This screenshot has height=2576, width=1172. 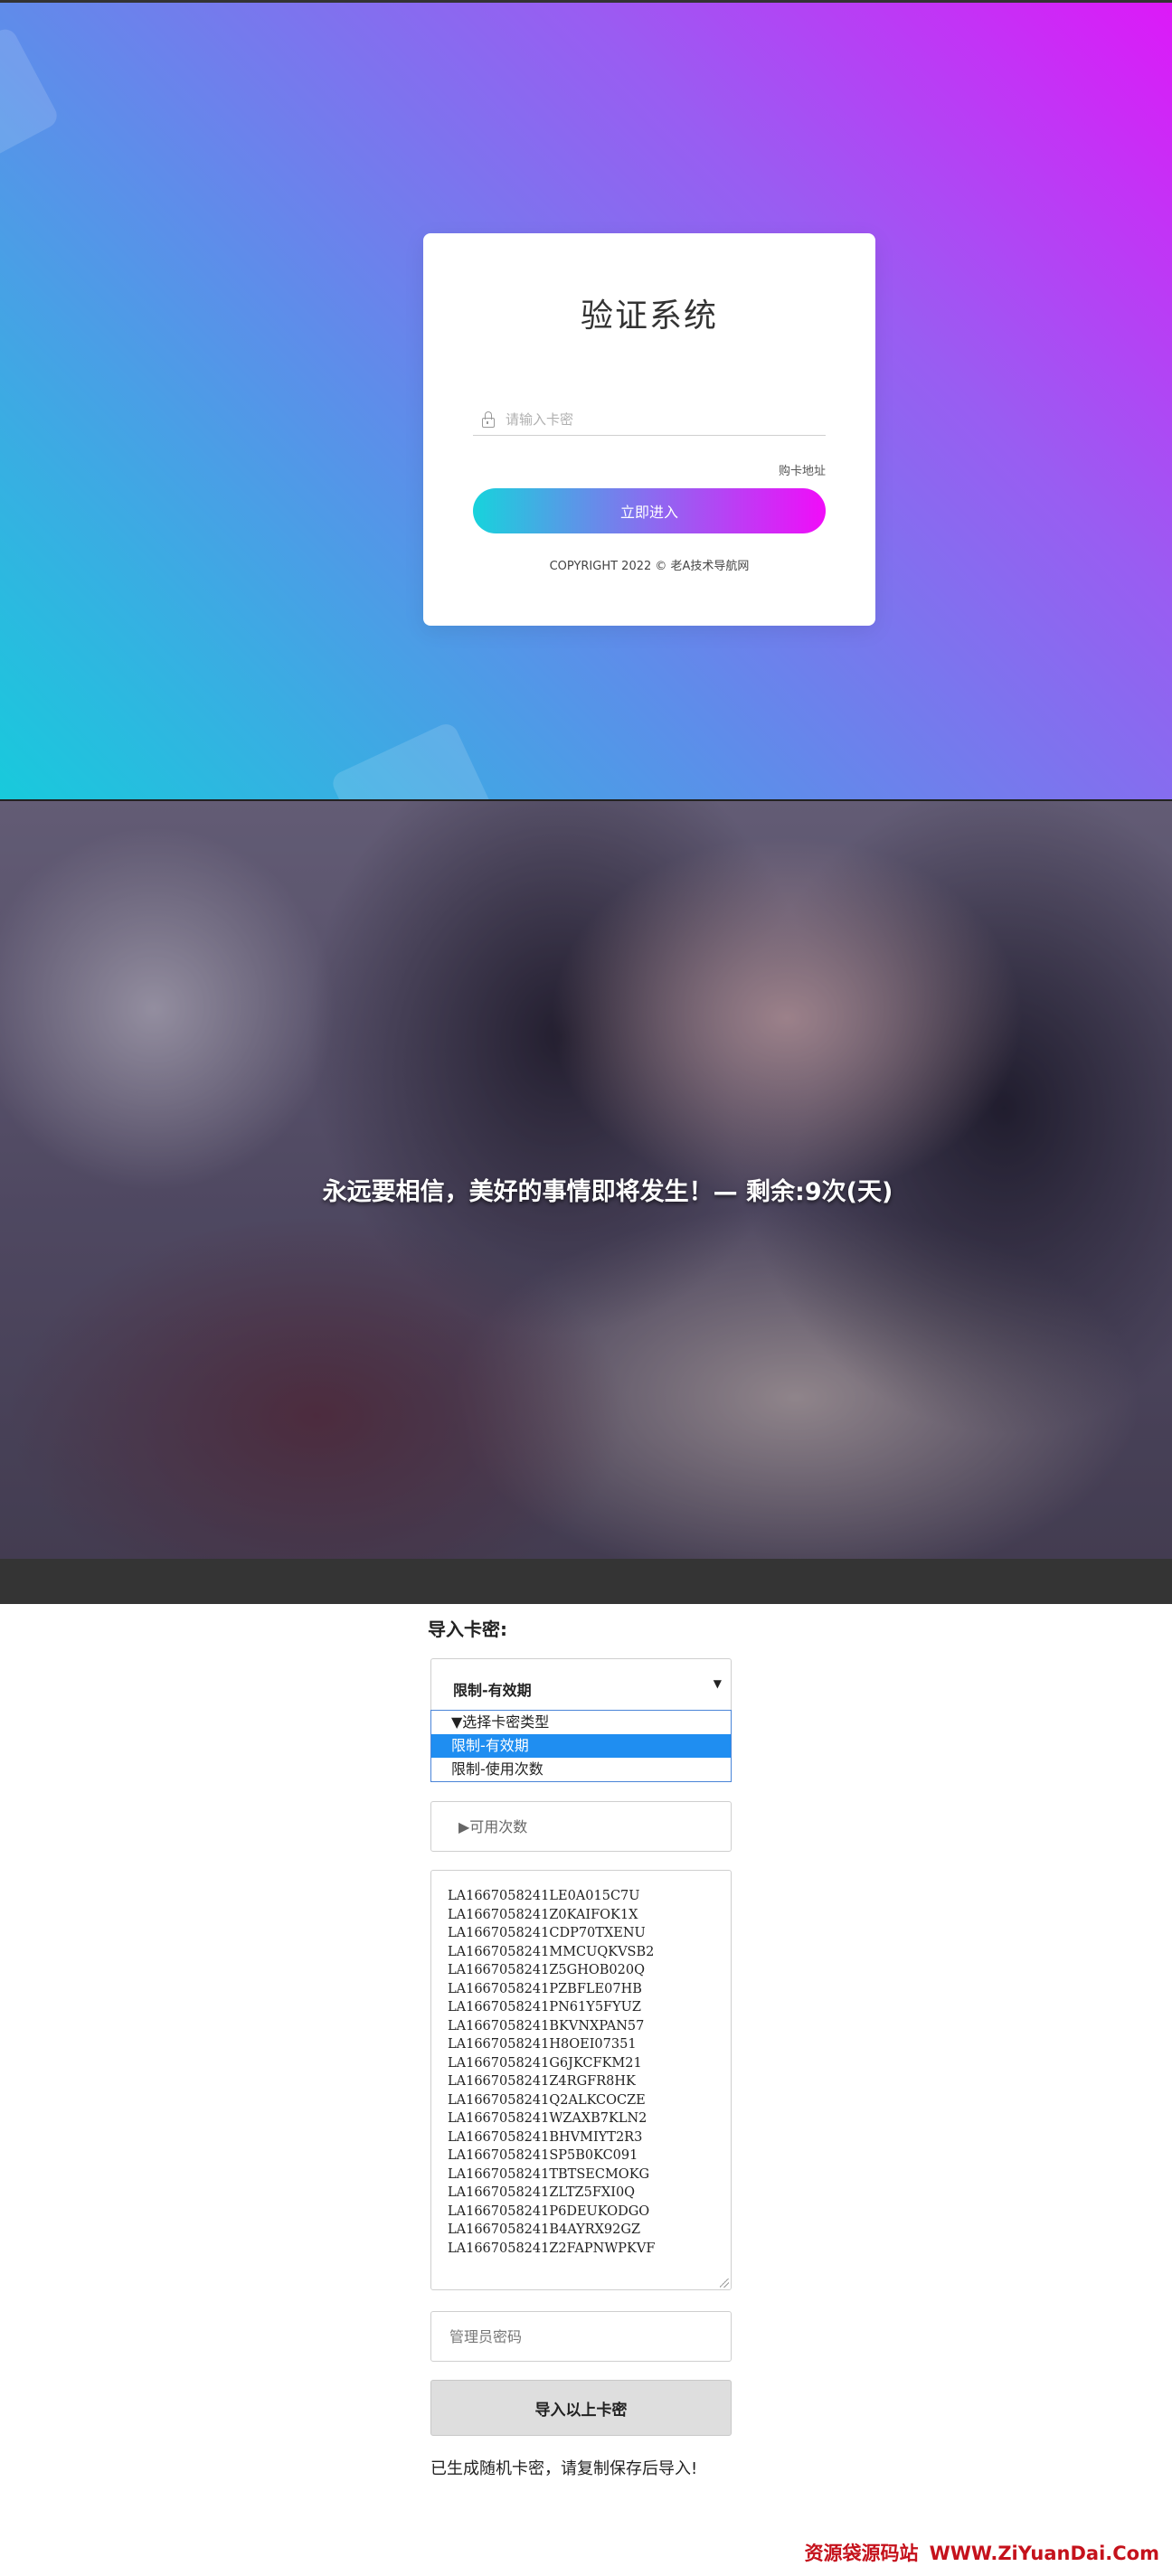 I want to click on dropdown-option: ▼选择卡密类型, so click(x=581, y=1722).